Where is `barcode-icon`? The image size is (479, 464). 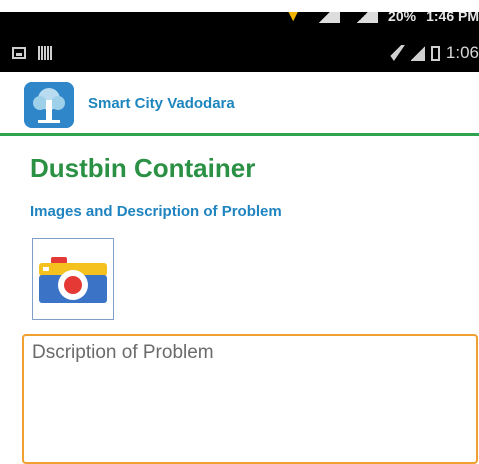 barcode-icon is located at coordinates (45, 53).